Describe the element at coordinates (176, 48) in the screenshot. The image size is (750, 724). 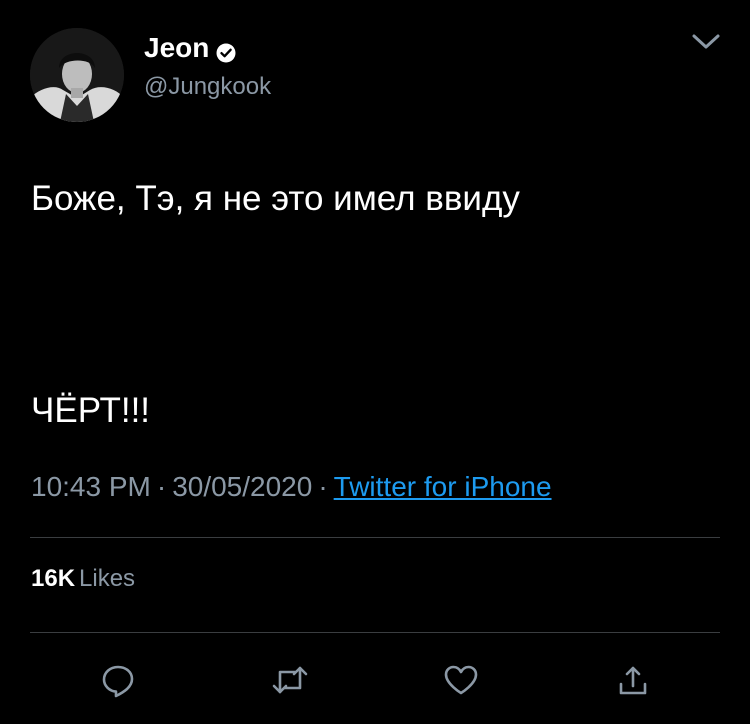
I see `display-name: Jeon` at that location.